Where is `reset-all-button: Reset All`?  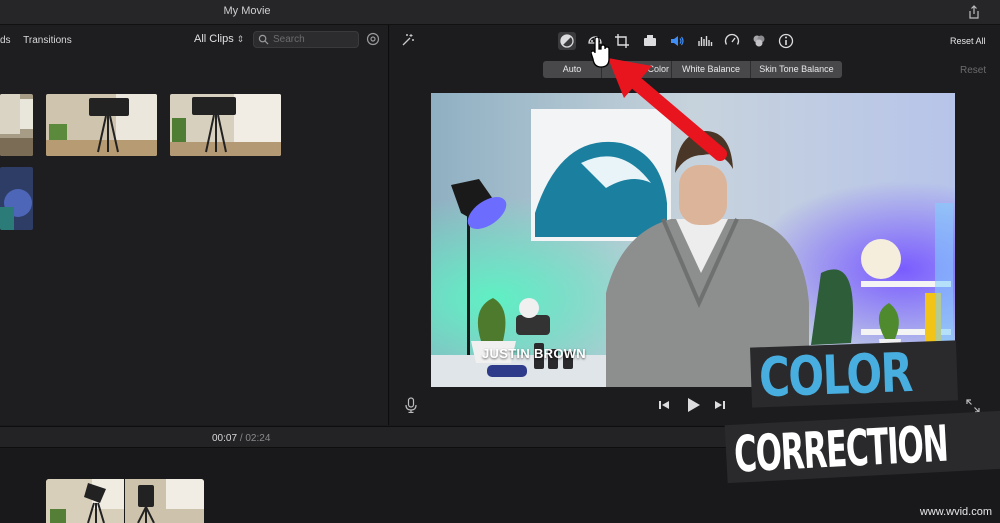 reset-all-button: Reset All is located at coordinates (968, 41).